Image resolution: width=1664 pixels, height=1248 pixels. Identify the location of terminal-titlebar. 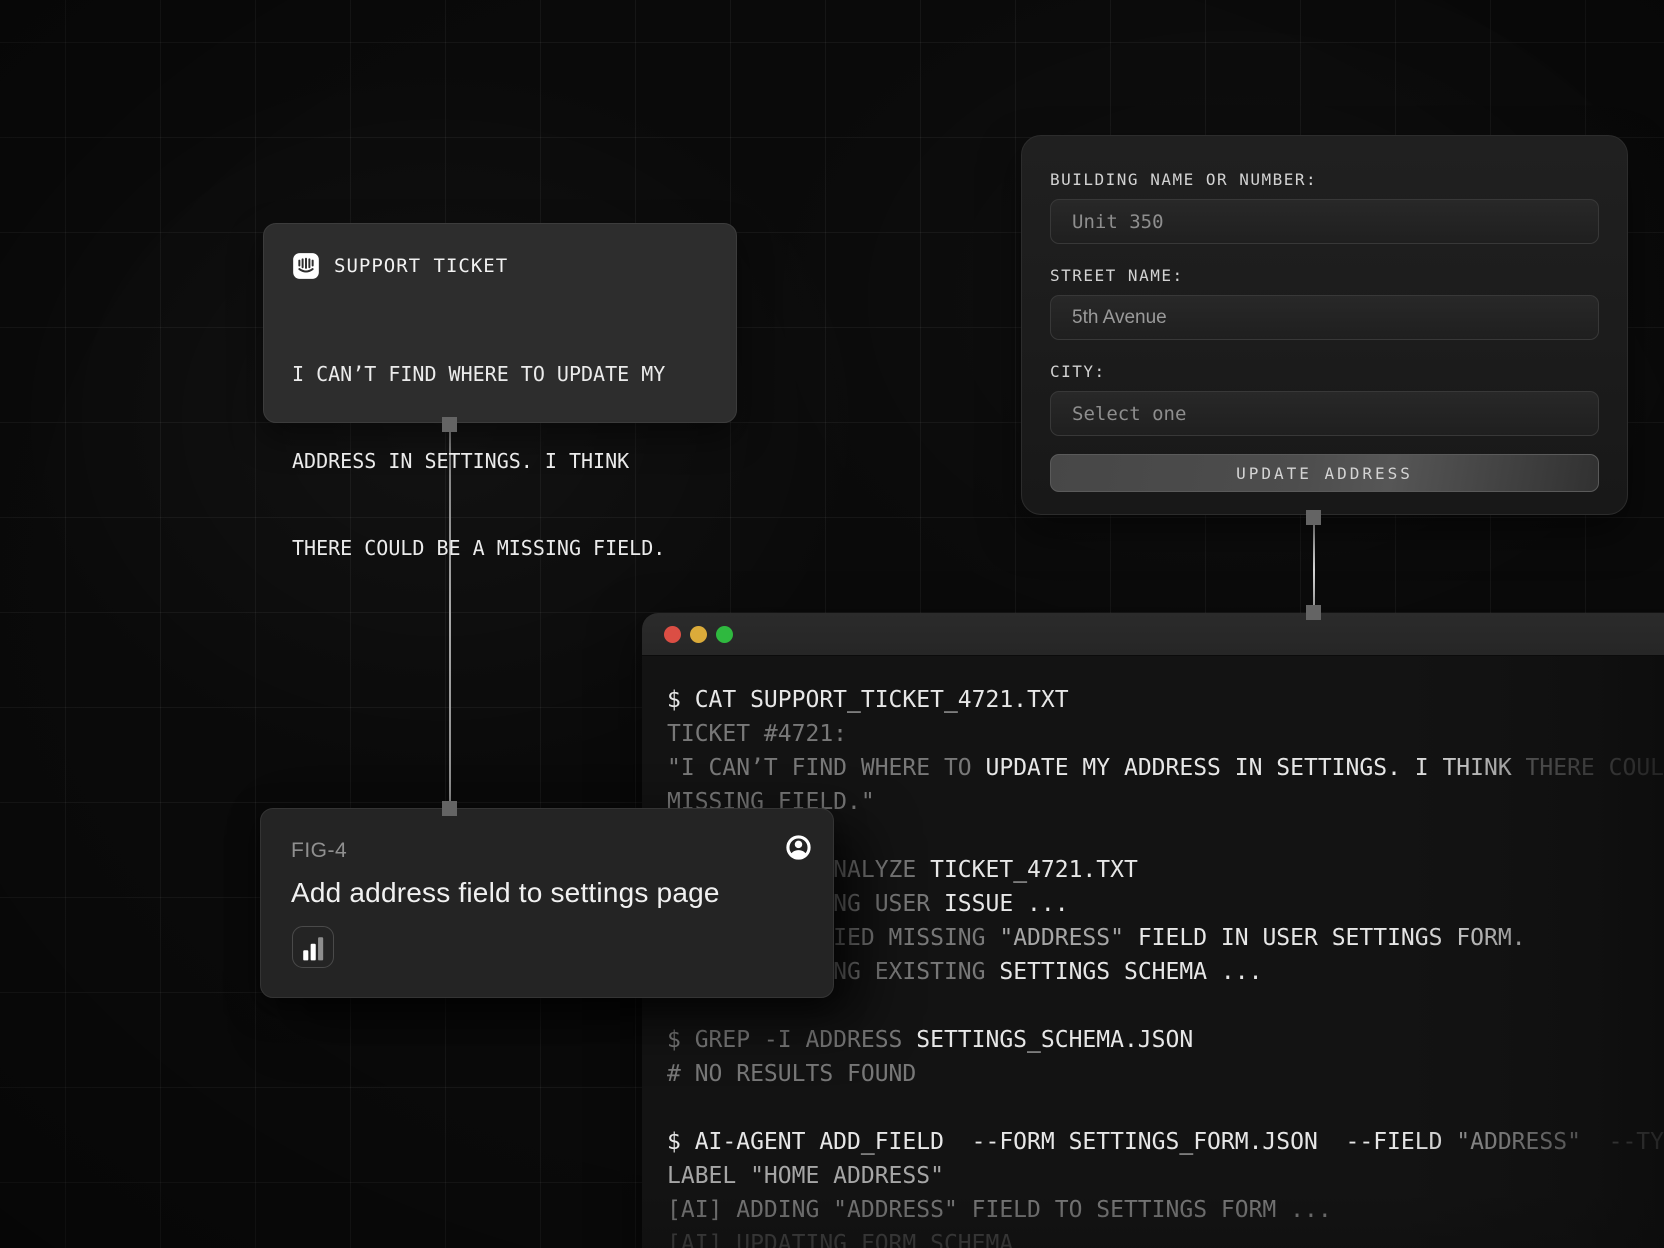
(1153, 634).